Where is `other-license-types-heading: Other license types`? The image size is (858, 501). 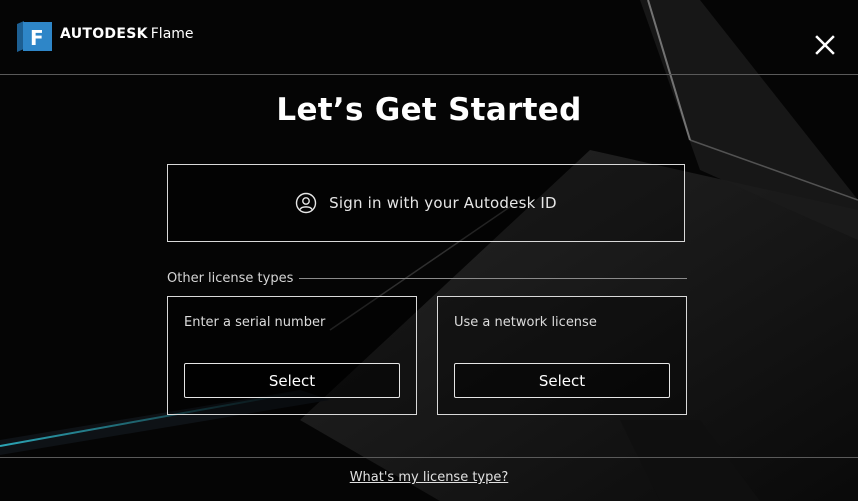 other-license-types-heading: Other license types is located at coordinates (427, 278).